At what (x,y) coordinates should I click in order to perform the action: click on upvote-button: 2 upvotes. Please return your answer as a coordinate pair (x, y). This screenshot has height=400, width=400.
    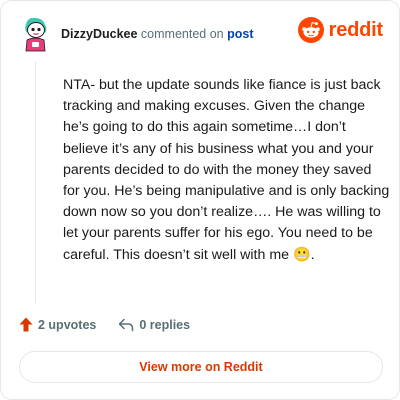
    Looking at the image, I should click on (57, 324).